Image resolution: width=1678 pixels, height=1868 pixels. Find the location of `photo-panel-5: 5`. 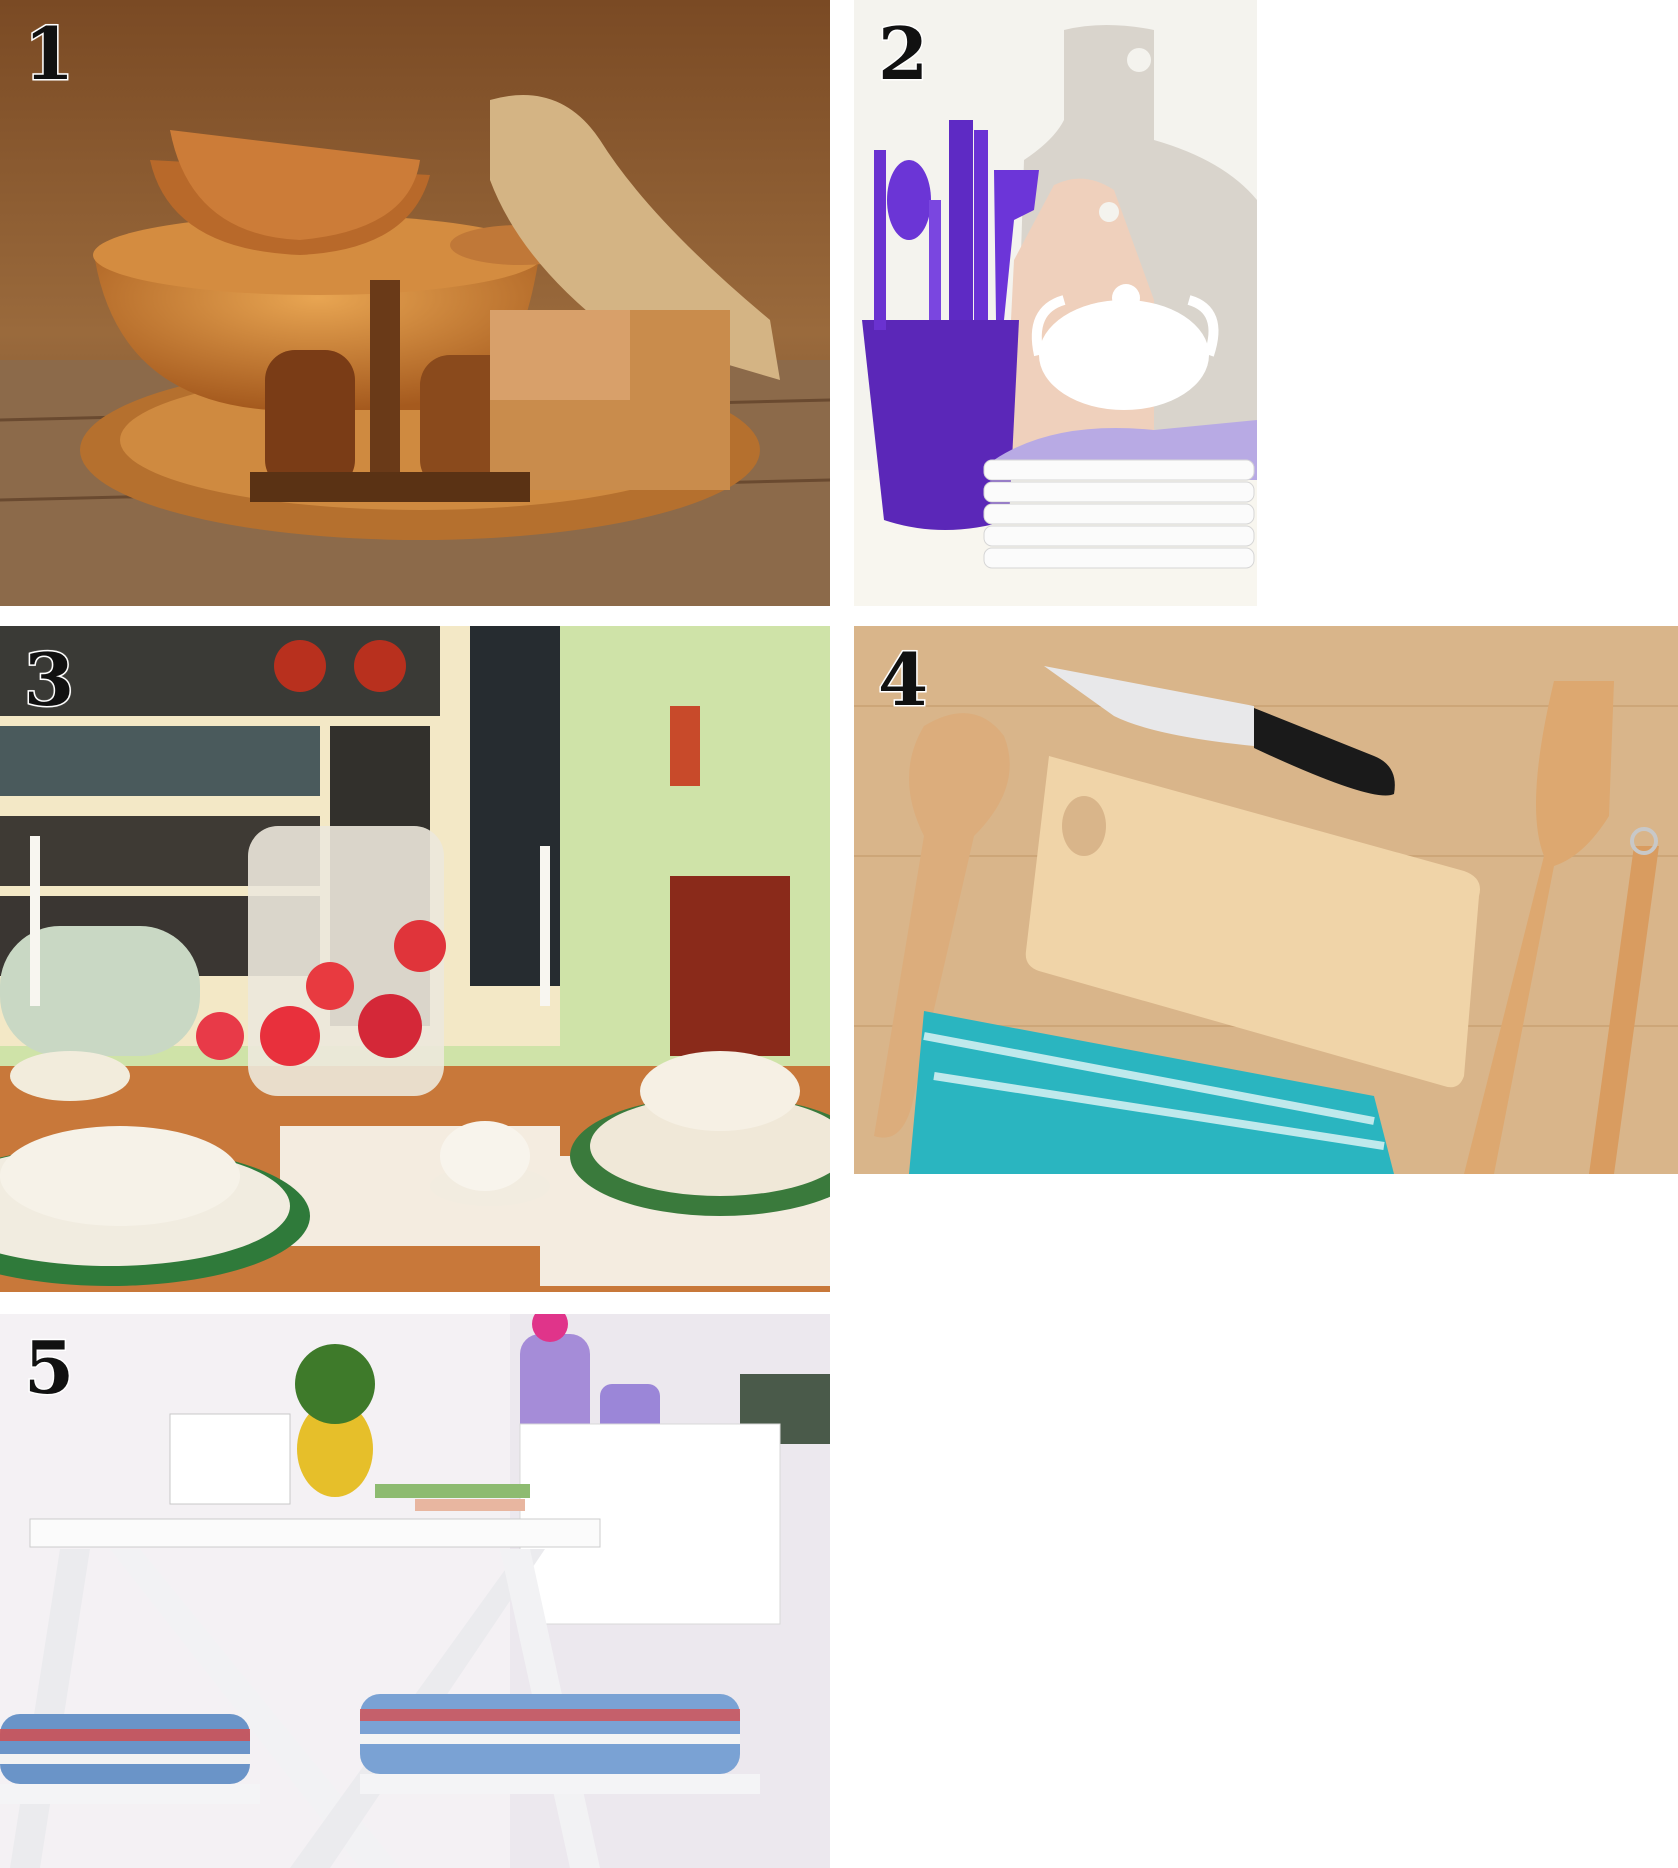

photo-panel-5: 5 is located at coordinates (415, 1591).